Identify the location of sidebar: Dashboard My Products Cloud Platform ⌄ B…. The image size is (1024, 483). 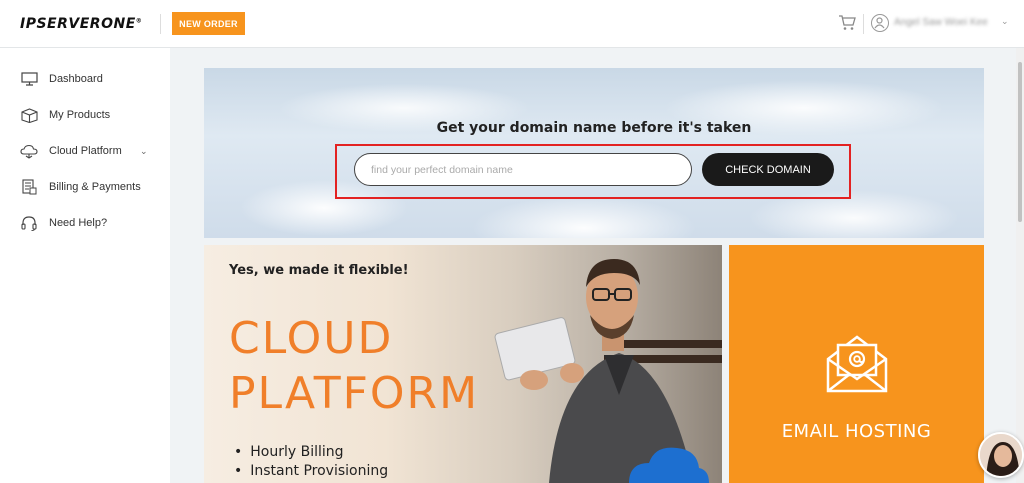
(85, 265).